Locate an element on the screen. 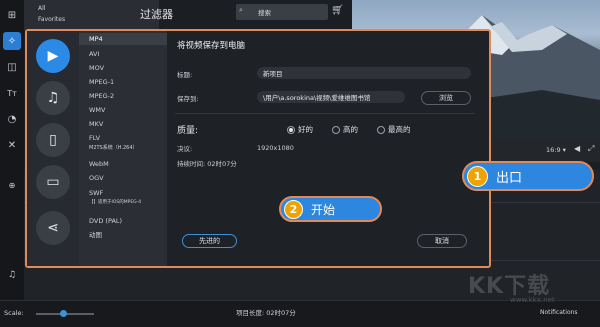 The width and height of the screenshot is (600, 327). filters-title: 过滤器 is located at coordinates (156, 14).